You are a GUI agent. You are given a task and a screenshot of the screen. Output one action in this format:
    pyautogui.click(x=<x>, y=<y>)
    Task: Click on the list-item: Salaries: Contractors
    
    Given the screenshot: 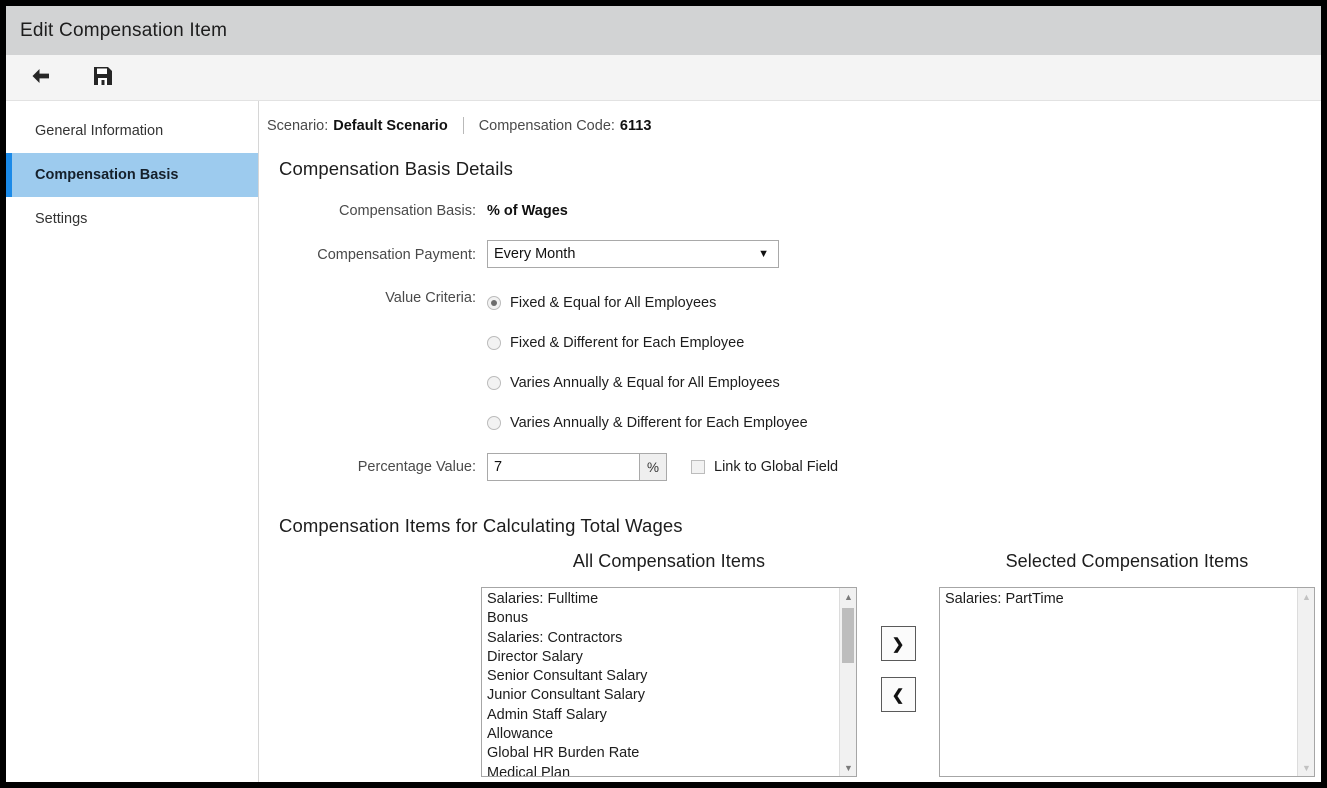 What is the action you would take?
    pyautogui.click(x=660, y=638)
    